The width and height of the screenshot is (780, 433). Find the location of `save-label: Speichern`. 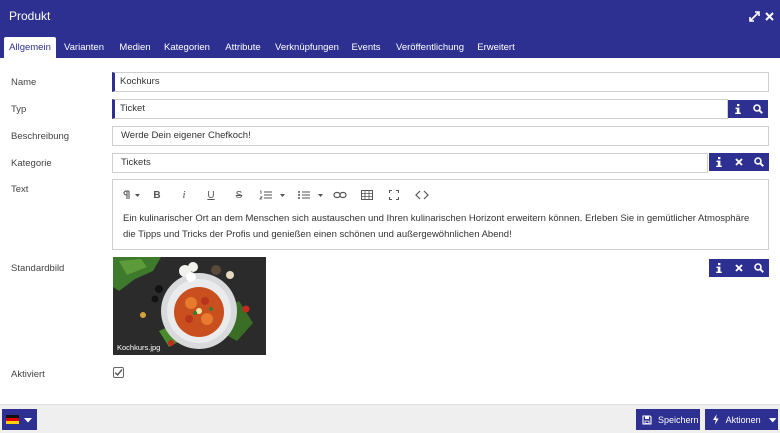

save-label: Speichern is located at coordinates (678, 419).